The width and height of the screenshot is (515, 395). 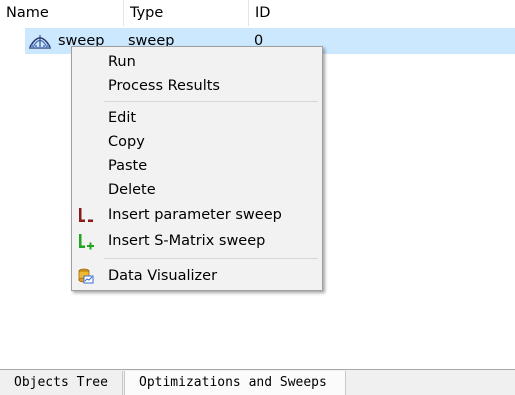 What do you see at coordinates (163, 276) in the screenshot?
I see `menu-item-label: Data Visualizer` at bounding box center [163, 276].